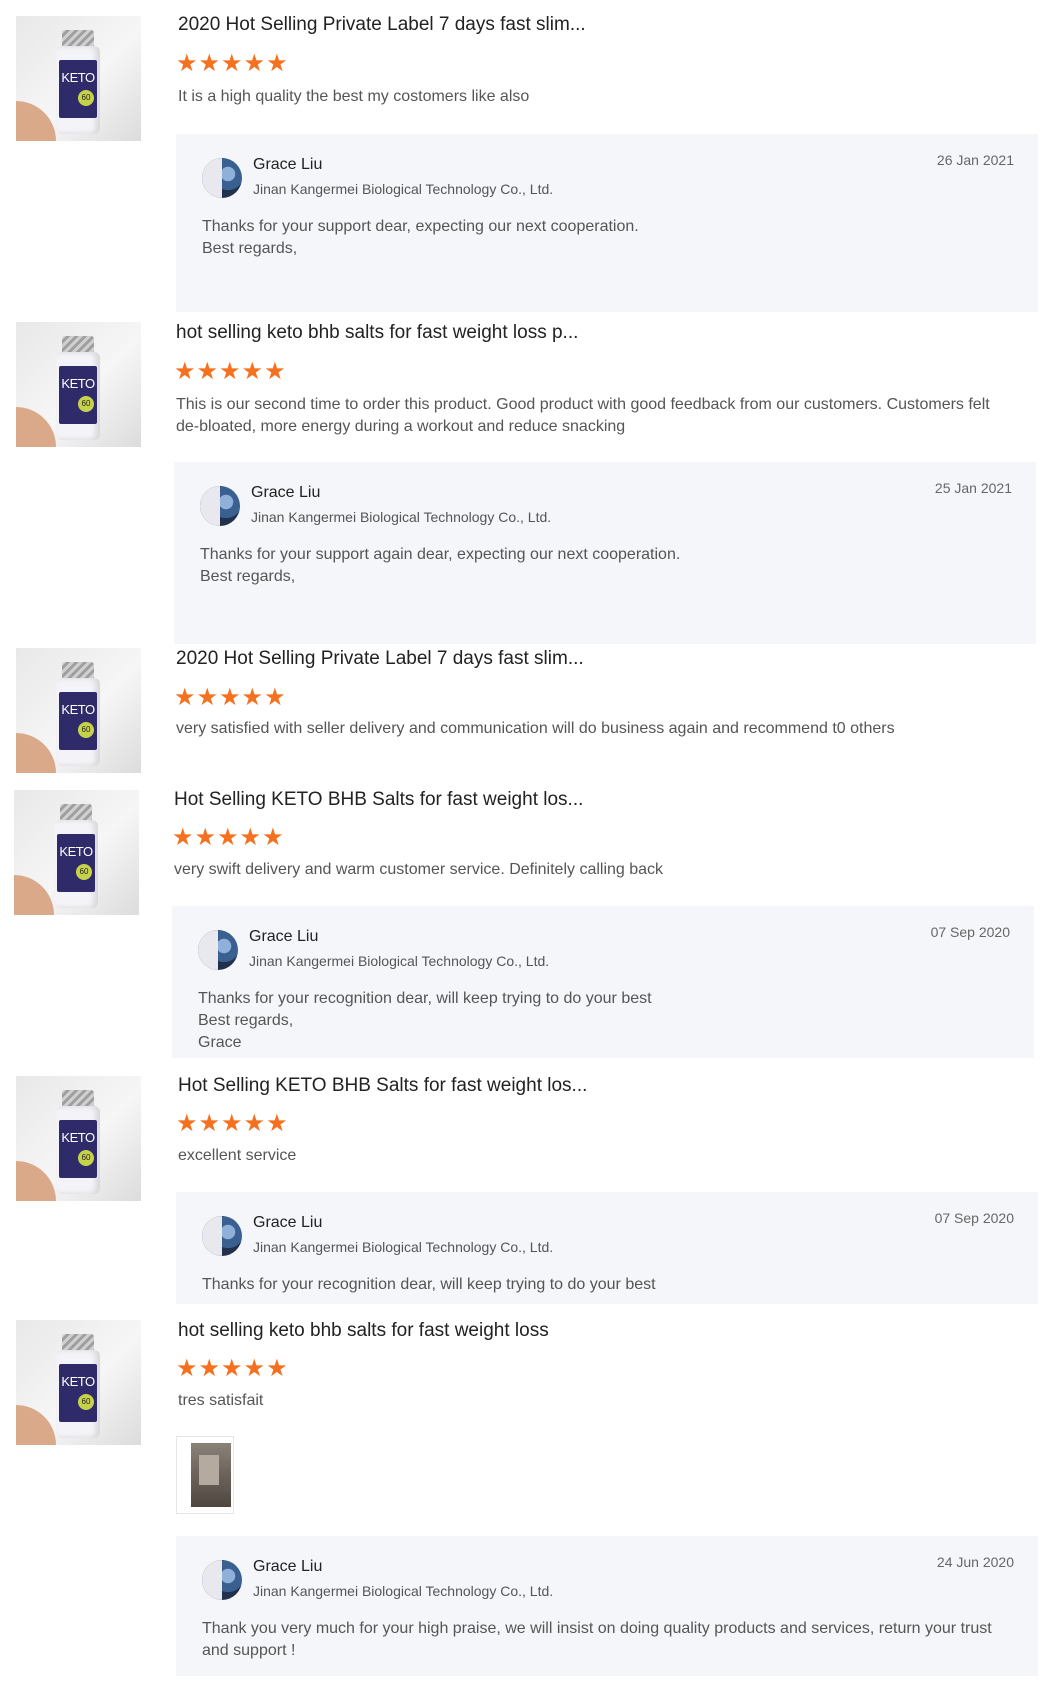 The image size is (1050, 1682). I want to click on review-comment: tres satisfait, so click(221, 1400).